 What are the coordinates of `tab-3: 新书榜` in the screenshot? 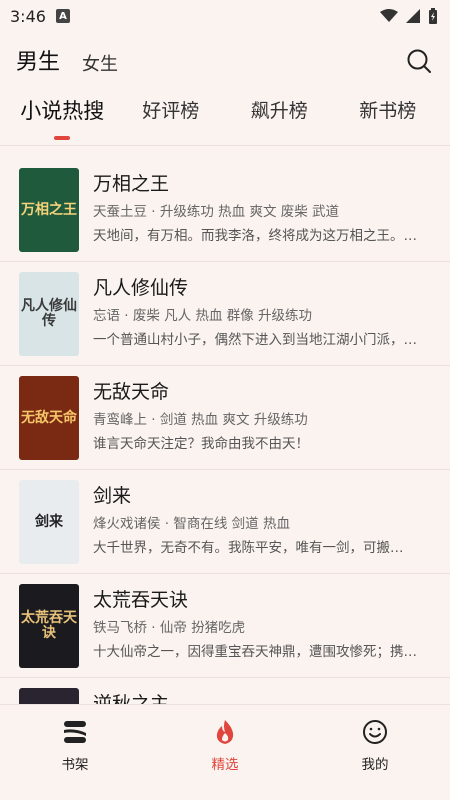 It's located at (388, 117).